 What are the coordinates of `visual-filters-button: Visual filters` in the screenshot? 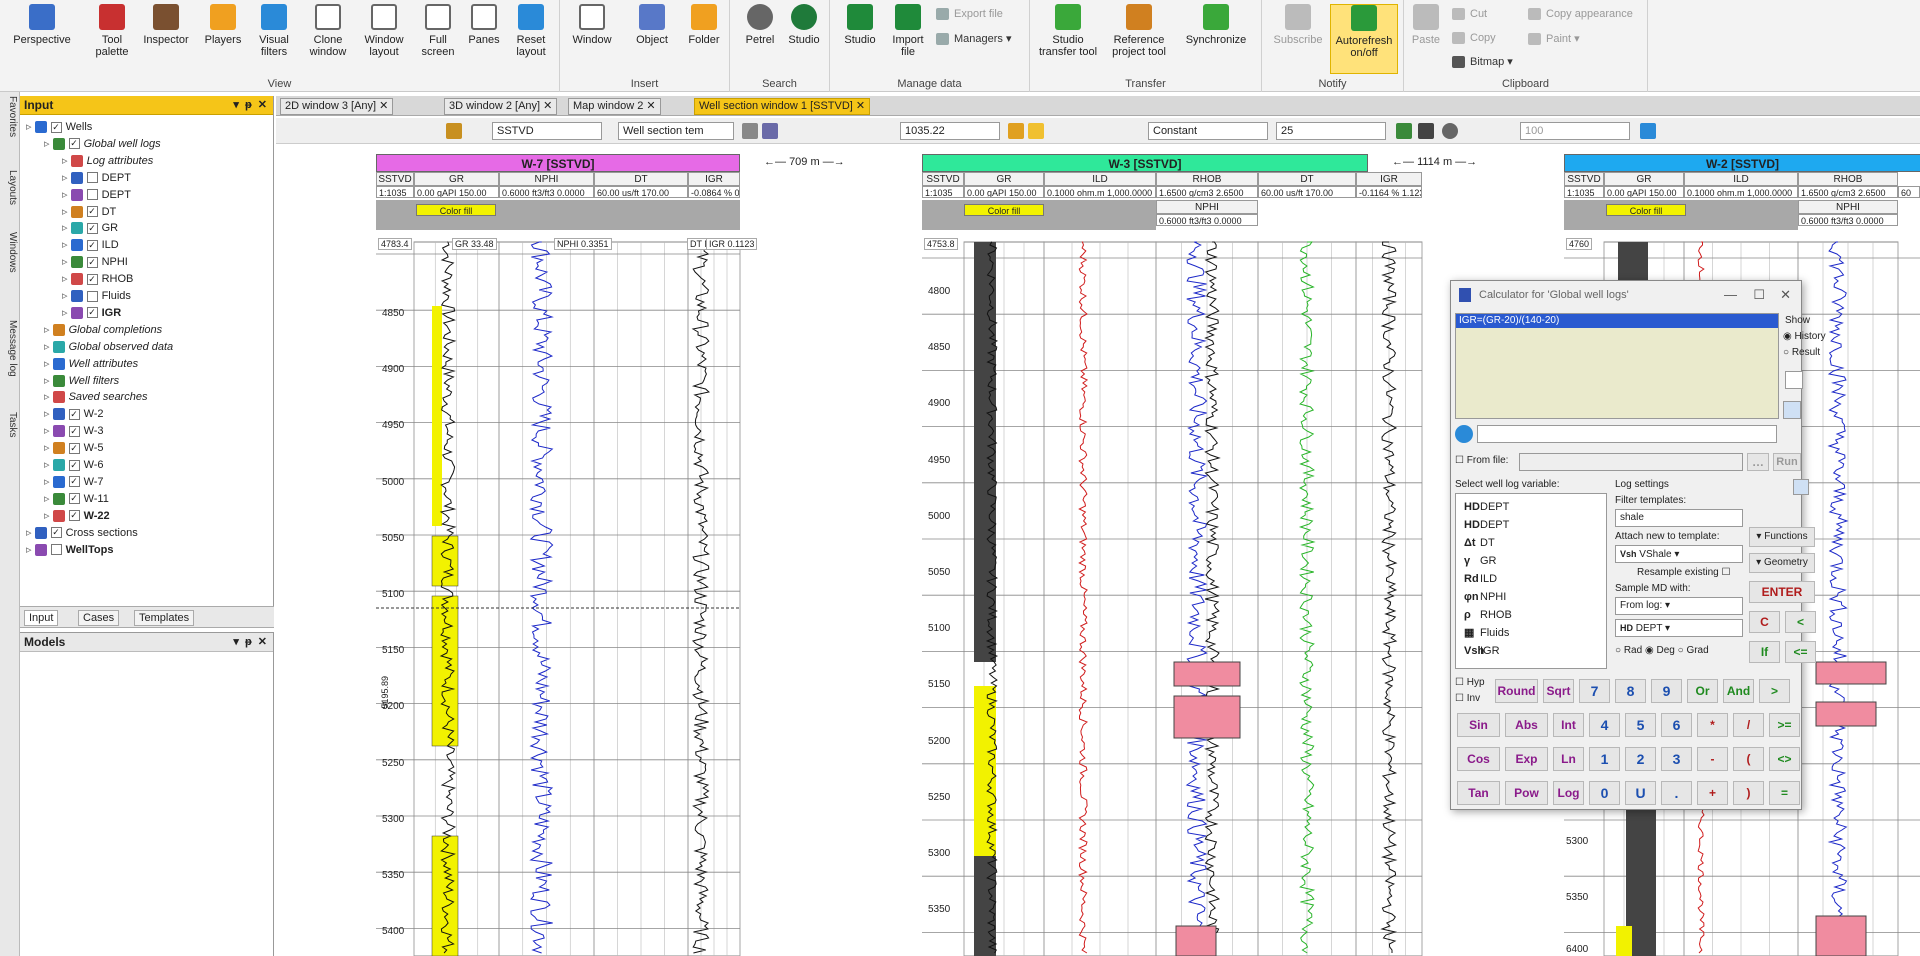 It's located at (274, 31).